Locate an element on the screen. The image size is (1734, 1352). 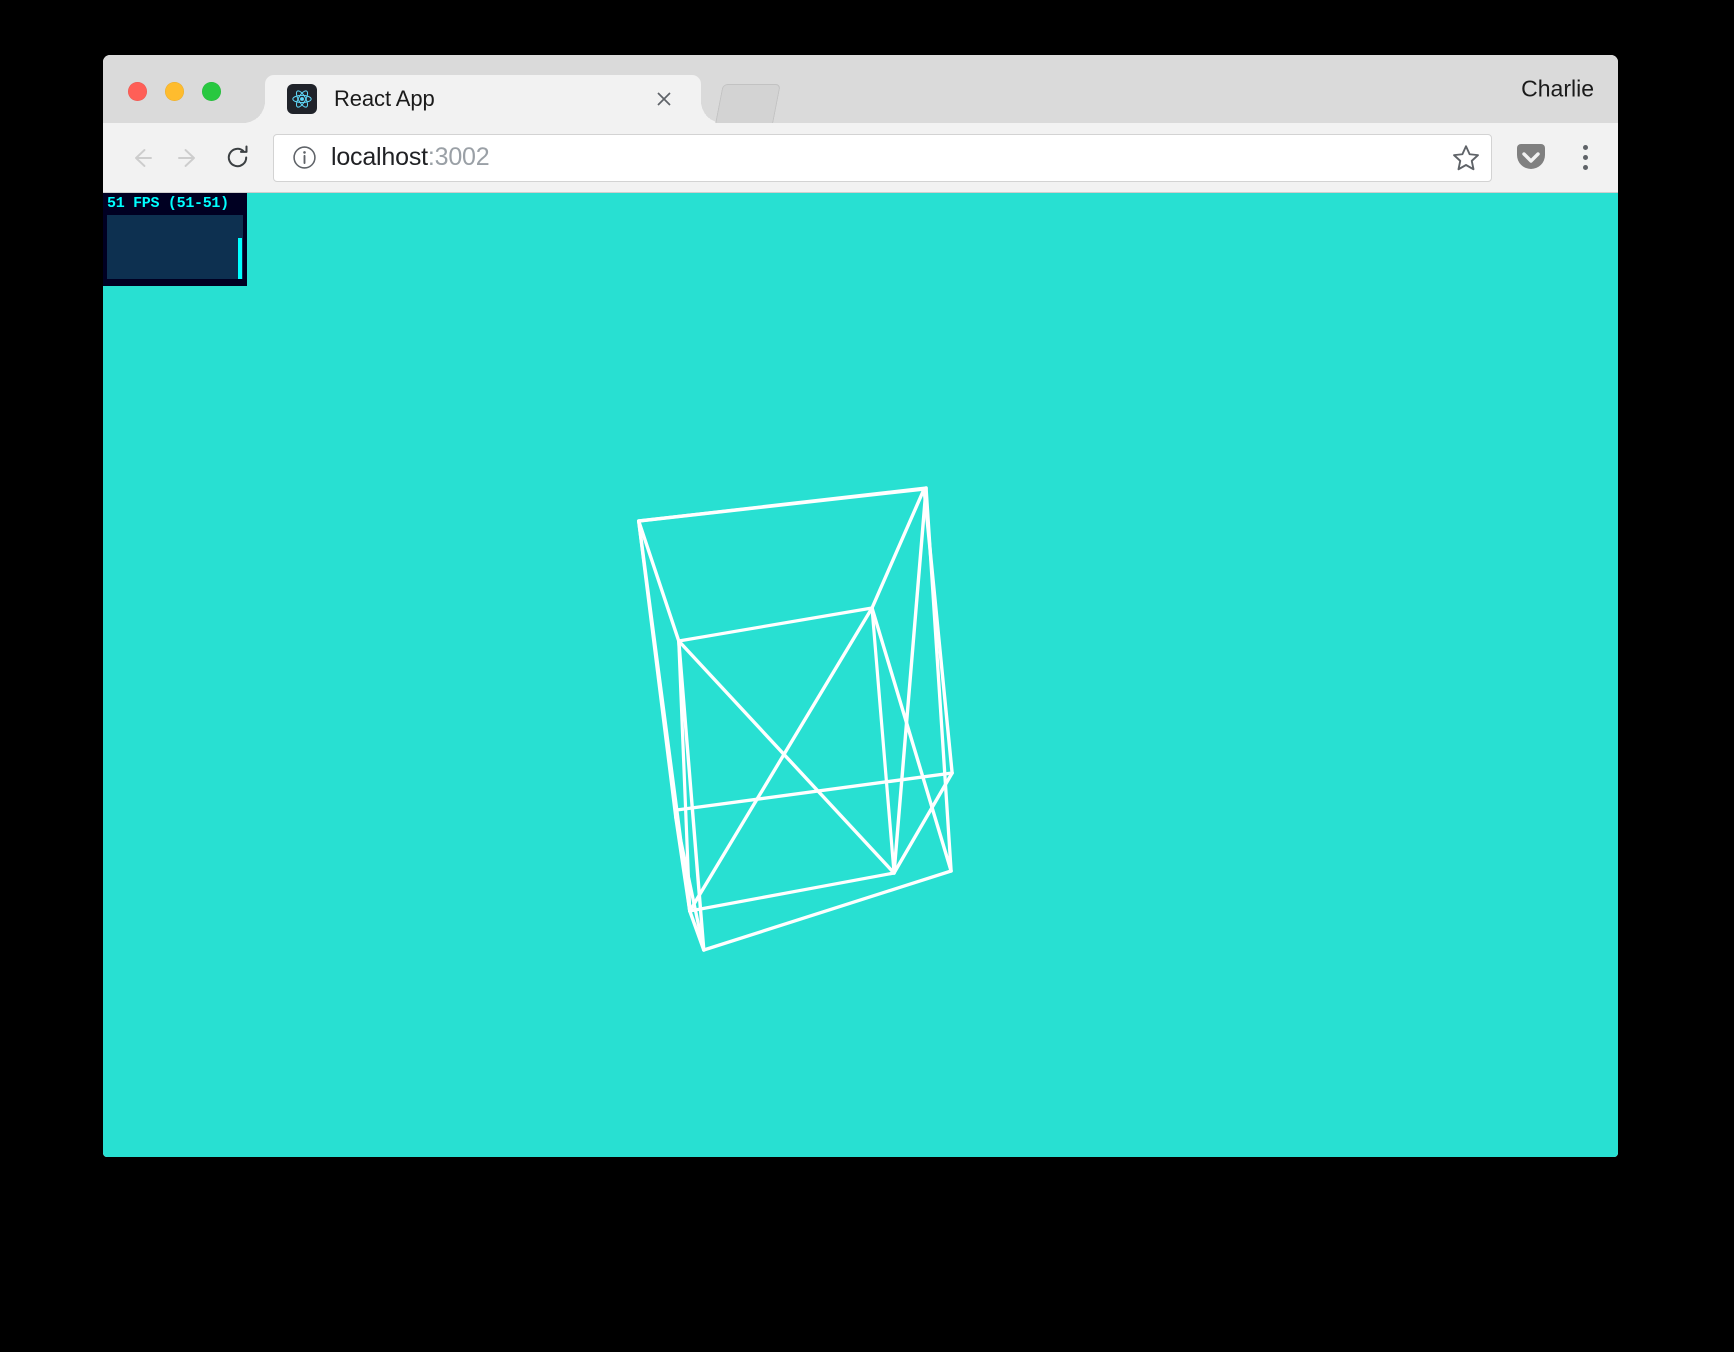
tab-strip: React App Charlie is located at coordinates (860, 89).